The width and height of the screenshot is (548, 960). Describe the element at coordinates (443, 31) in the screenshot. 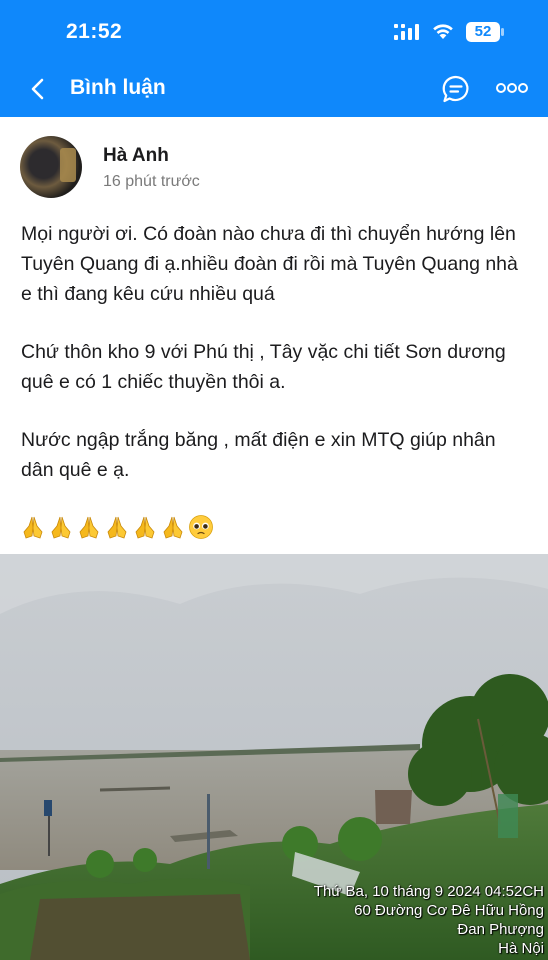

I see `wifi-icon` at that location.